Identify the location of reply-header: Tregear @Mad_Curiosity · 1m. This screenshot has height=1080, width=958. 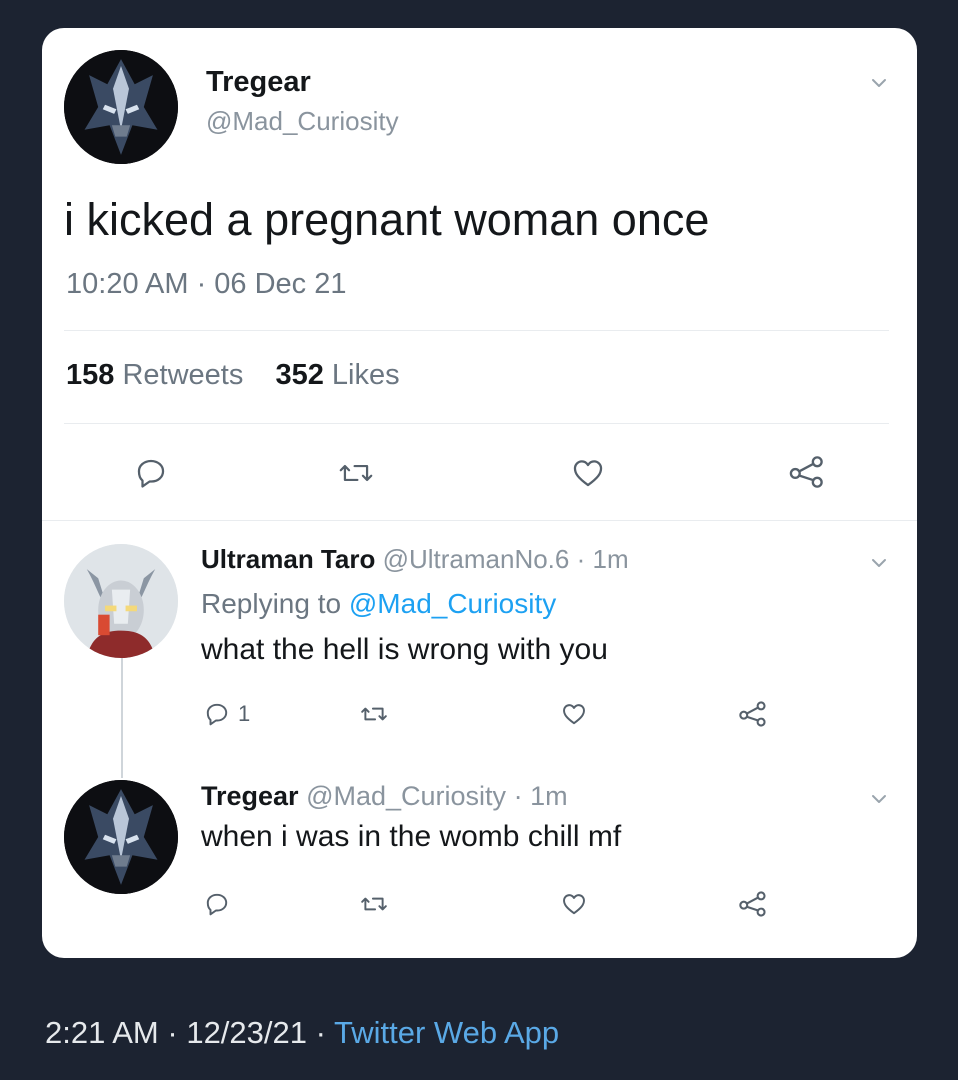
(384, 796).